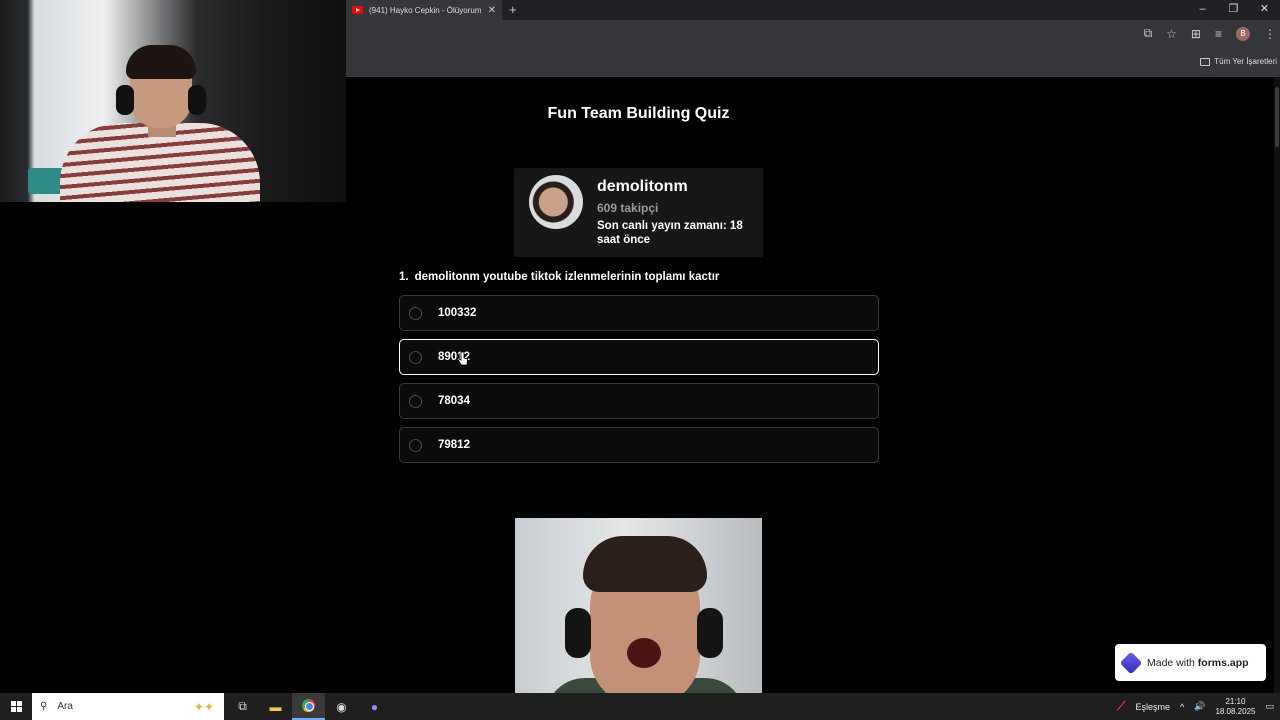  Describe the element at coordinates (1277, 117) in the screenshot. I see `scrollbar-thumb` at that location.